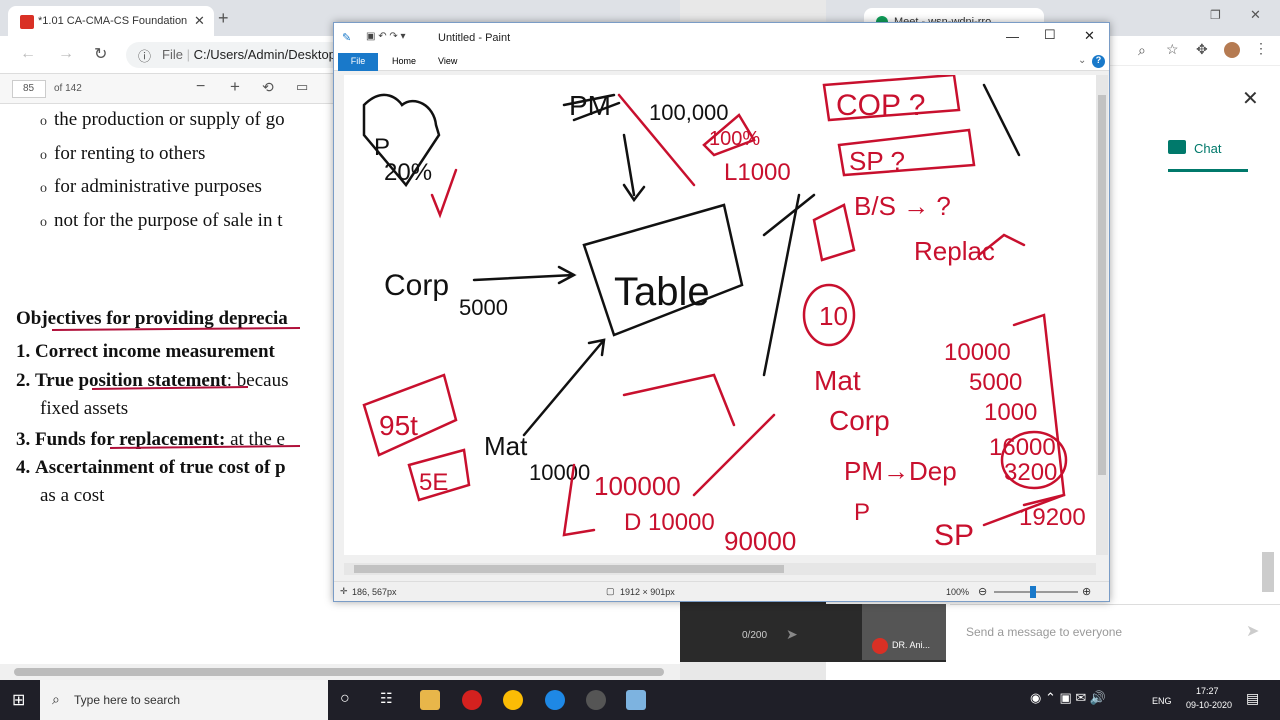 The width and height of the screenshot is (1280, 720). I want to click on tab-file: File, so click(358, 62).